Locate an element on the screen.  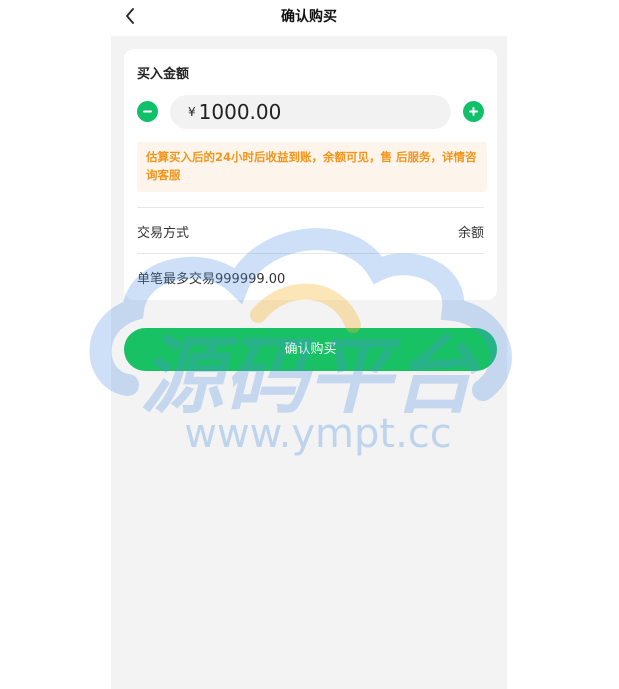
confirm-purchase-button: 确认购买 is located at coordinates (310, 349).